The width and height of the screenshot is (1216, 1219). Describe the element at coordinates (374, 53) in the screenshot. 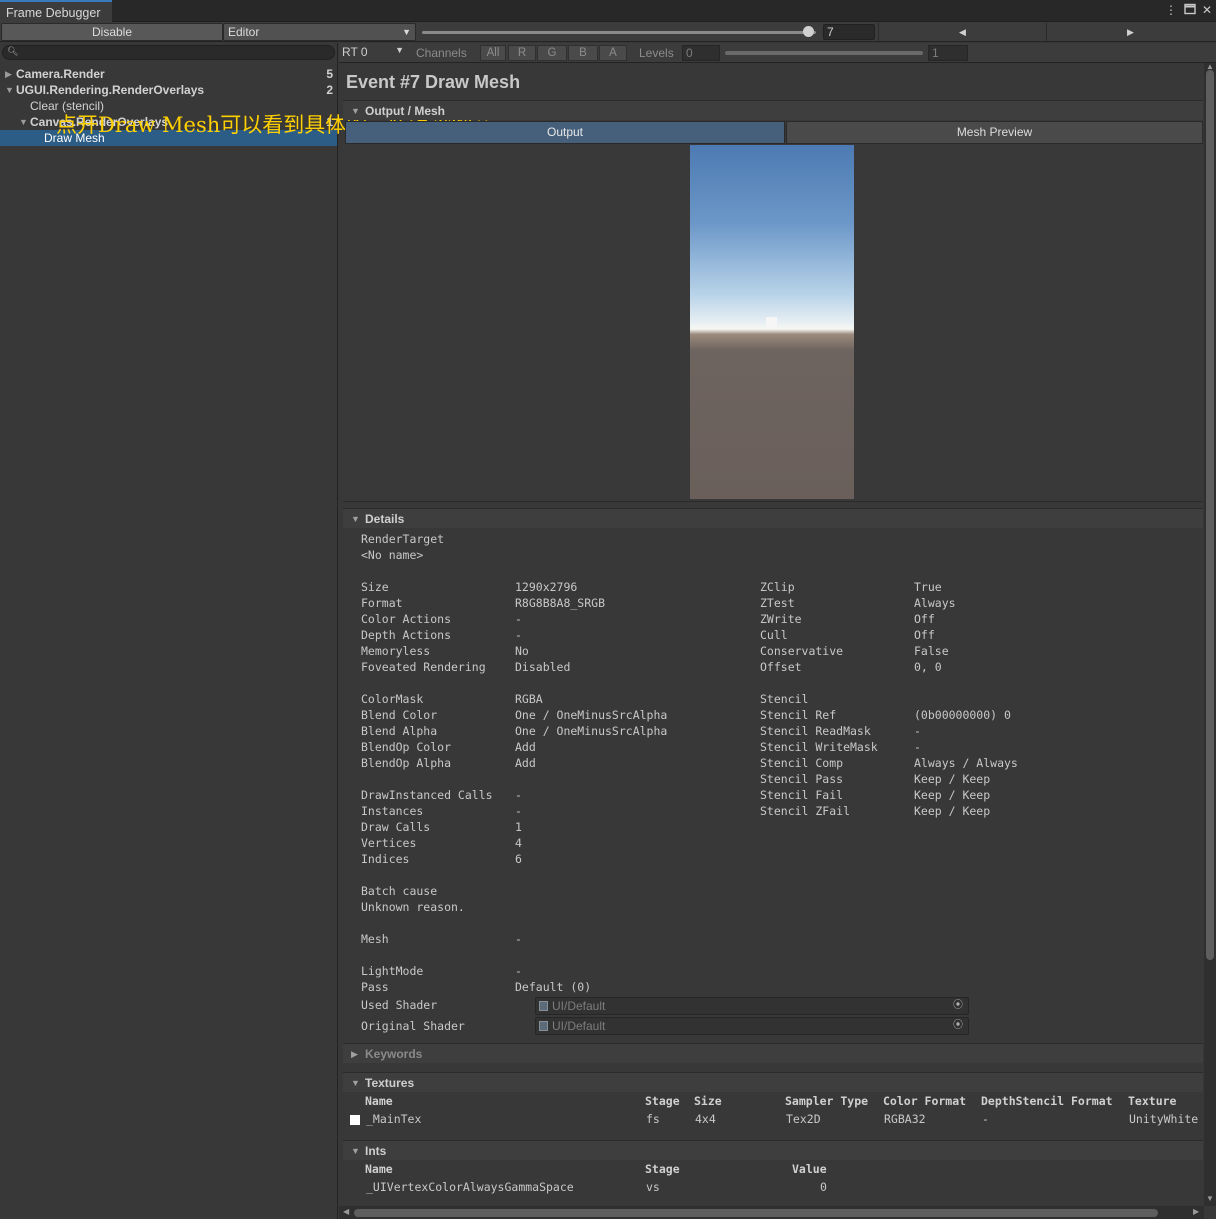

I see `render-target-dropdown: RT 0 ▼` at that location.